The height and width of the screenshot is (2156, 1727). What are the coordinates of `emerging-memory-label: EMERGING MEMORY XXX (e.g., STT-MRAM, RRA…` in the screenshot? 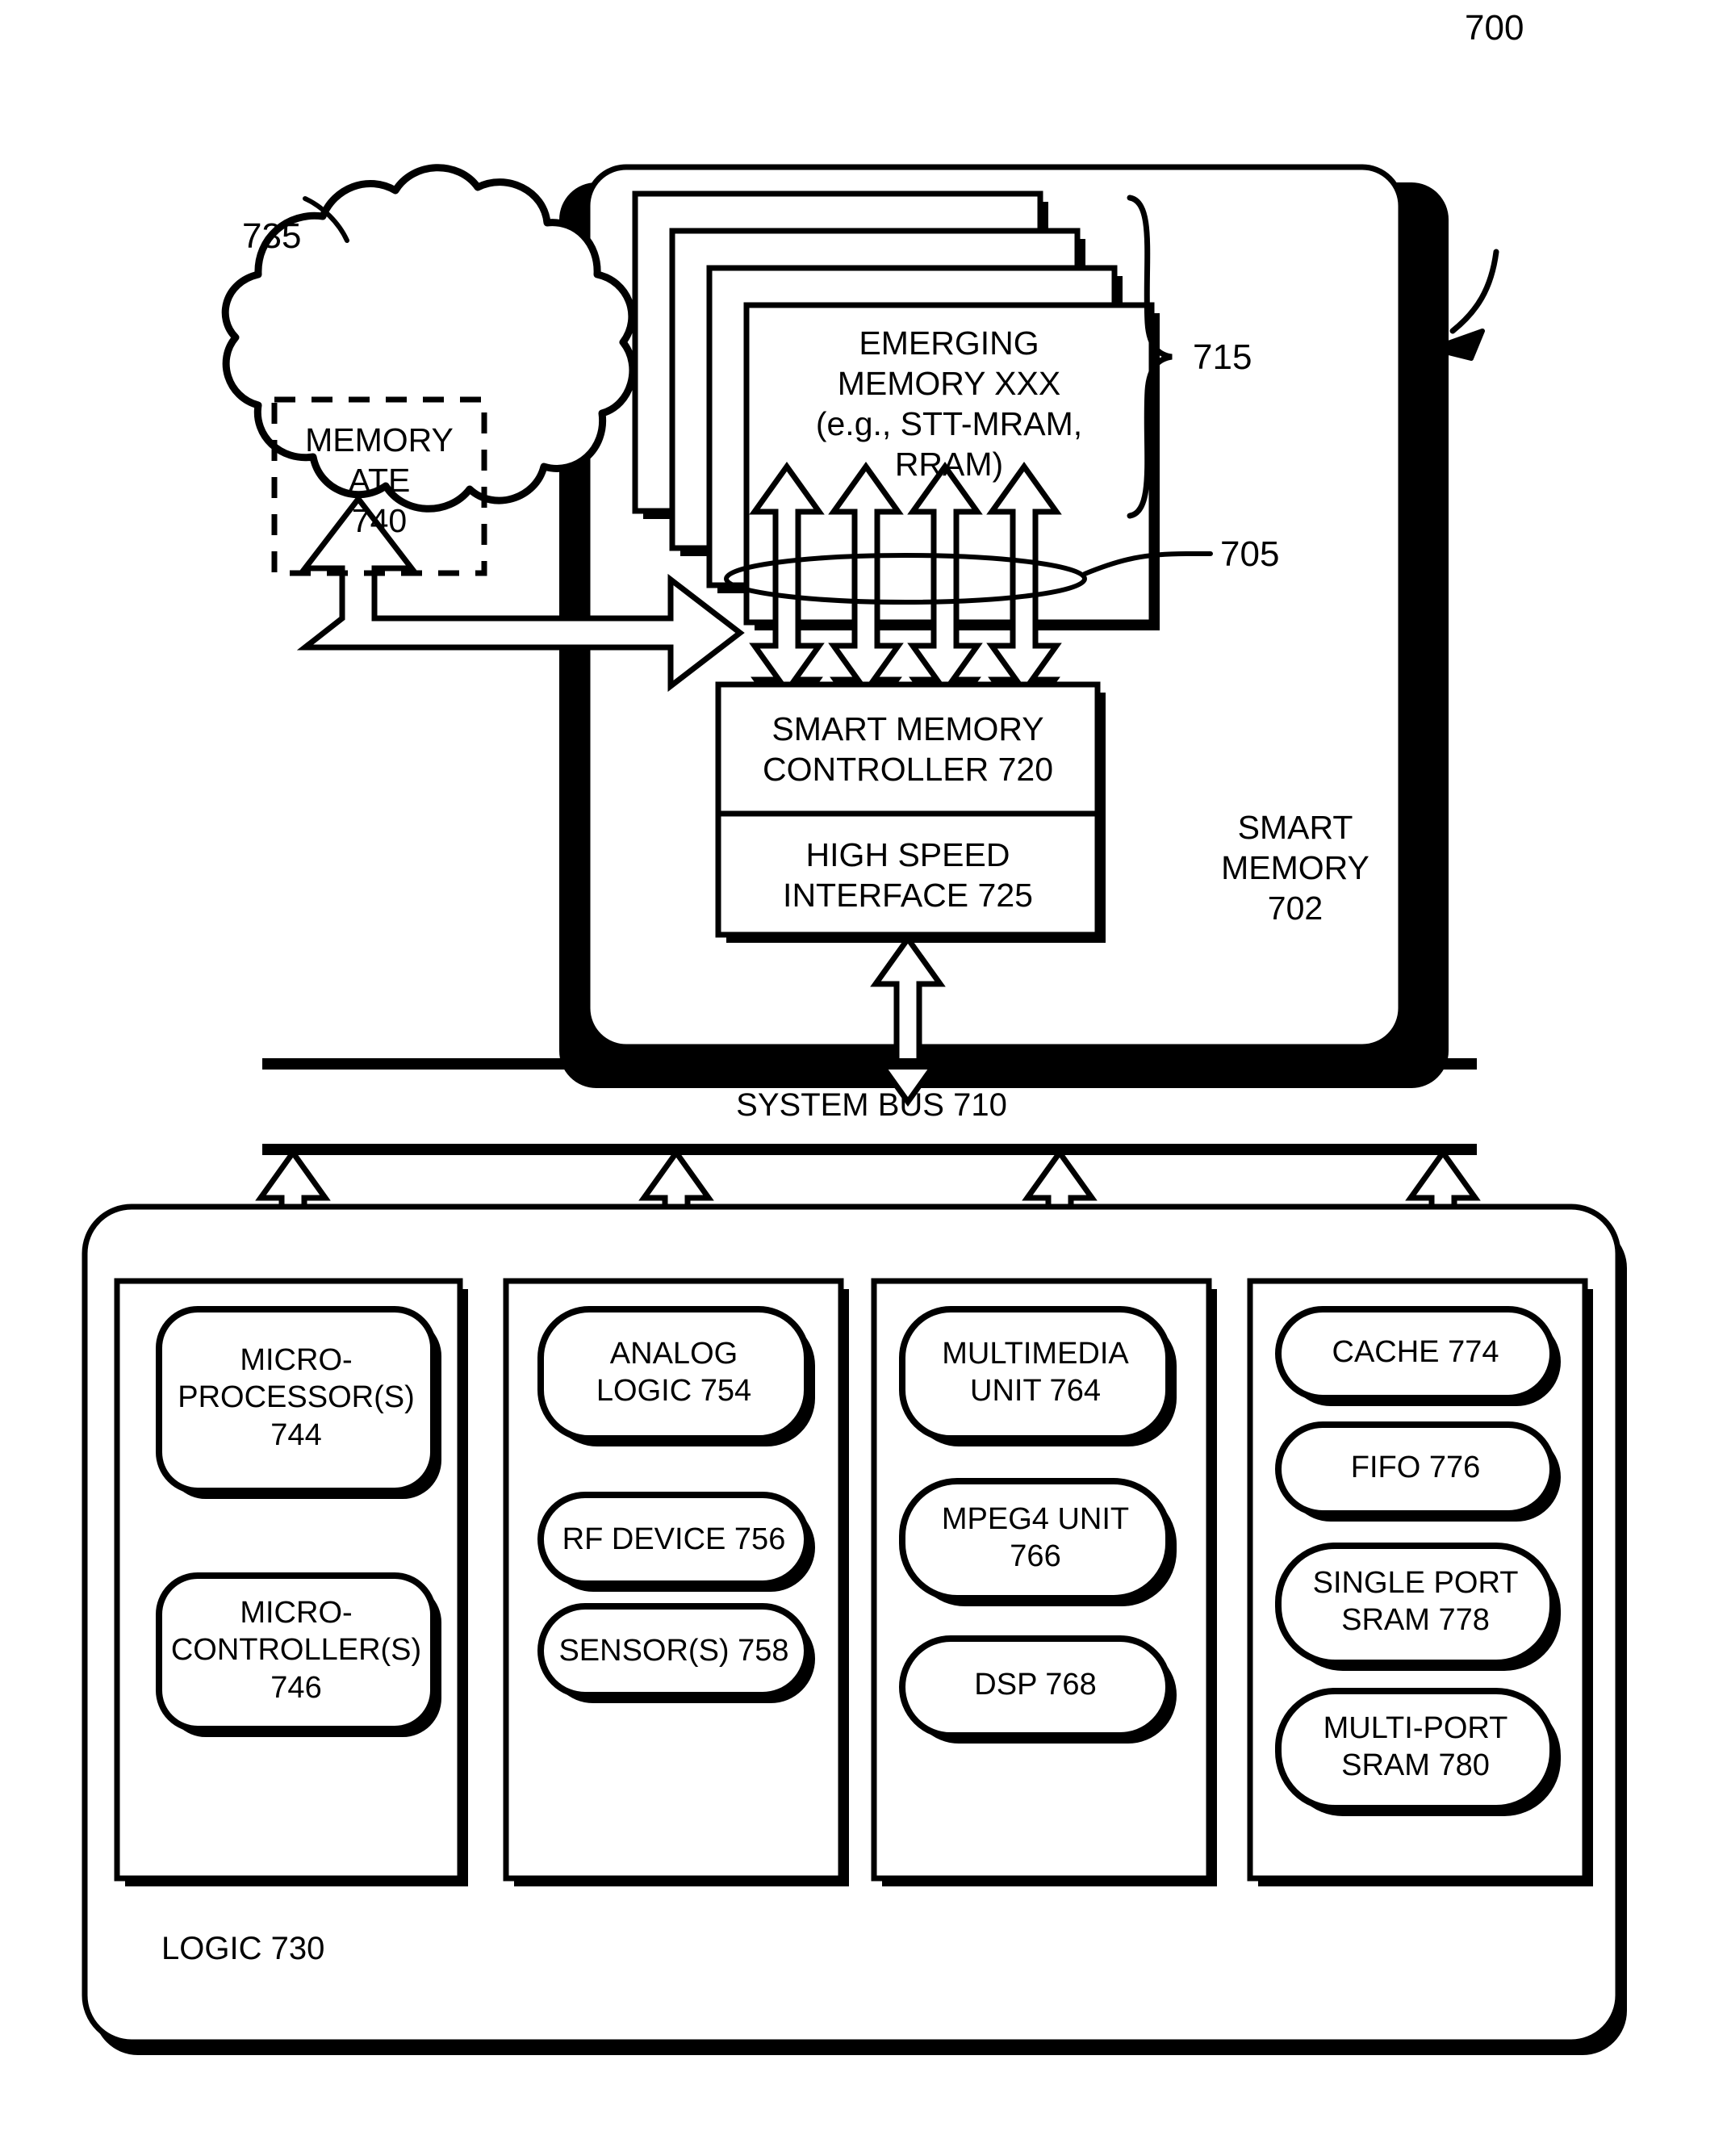 It's located at (949, 404).